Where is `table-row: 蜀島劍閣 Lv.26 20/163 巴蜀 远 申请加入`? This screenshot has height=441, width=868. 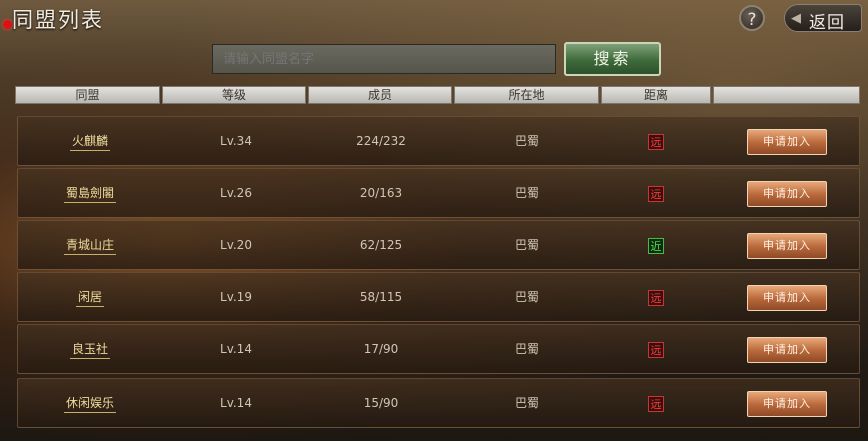 table-row: 蜀島劍閣 Lv.26 20/163 巴蜀 远 申请加入 is located at coordinates (438, 193).